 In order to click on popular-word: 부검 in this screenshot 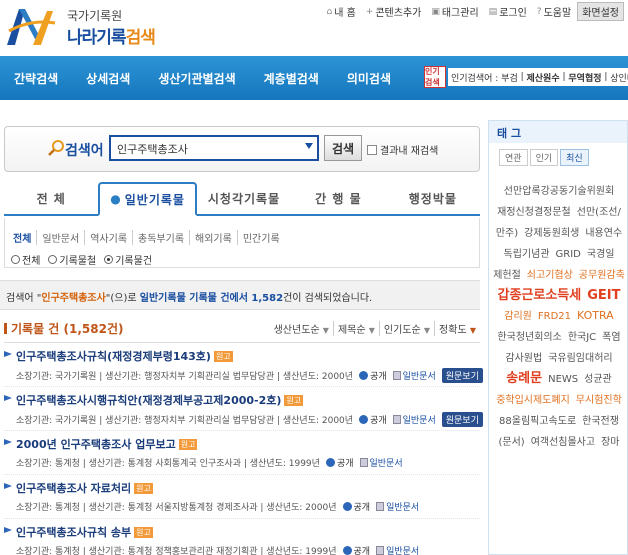, I will do `click(509, 77)`.